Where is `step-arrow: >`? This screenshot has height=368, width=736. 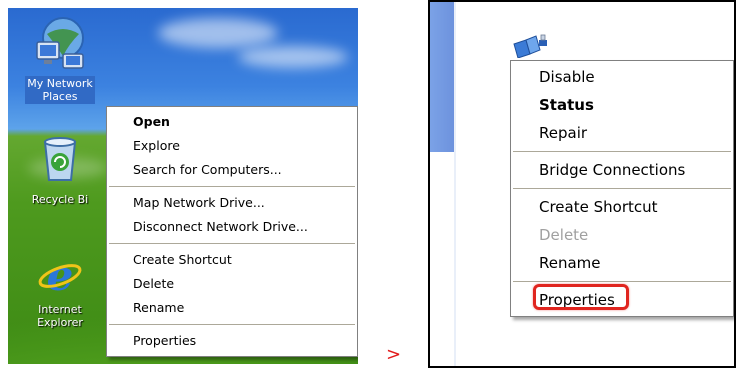 step-arrow: > is located at coordinates (394, 354).